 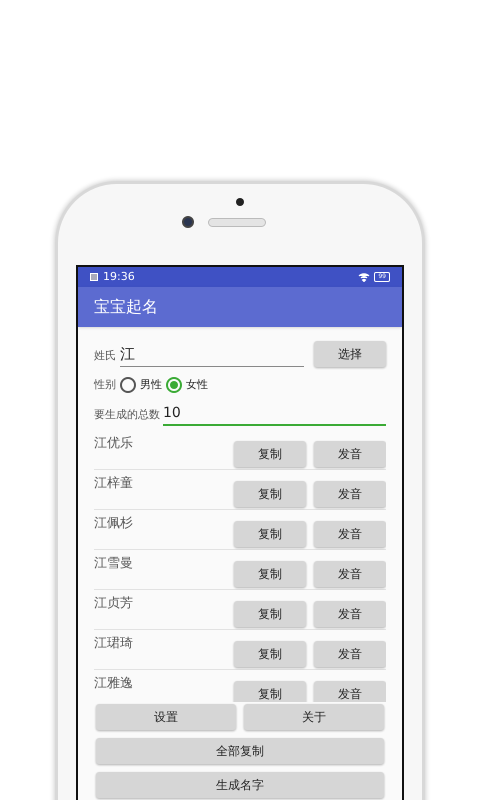 What do you see at coordinates (126, 307) in the screenshot?
I see `app-title: 宝宝起名` at bounding box center [126, 307].